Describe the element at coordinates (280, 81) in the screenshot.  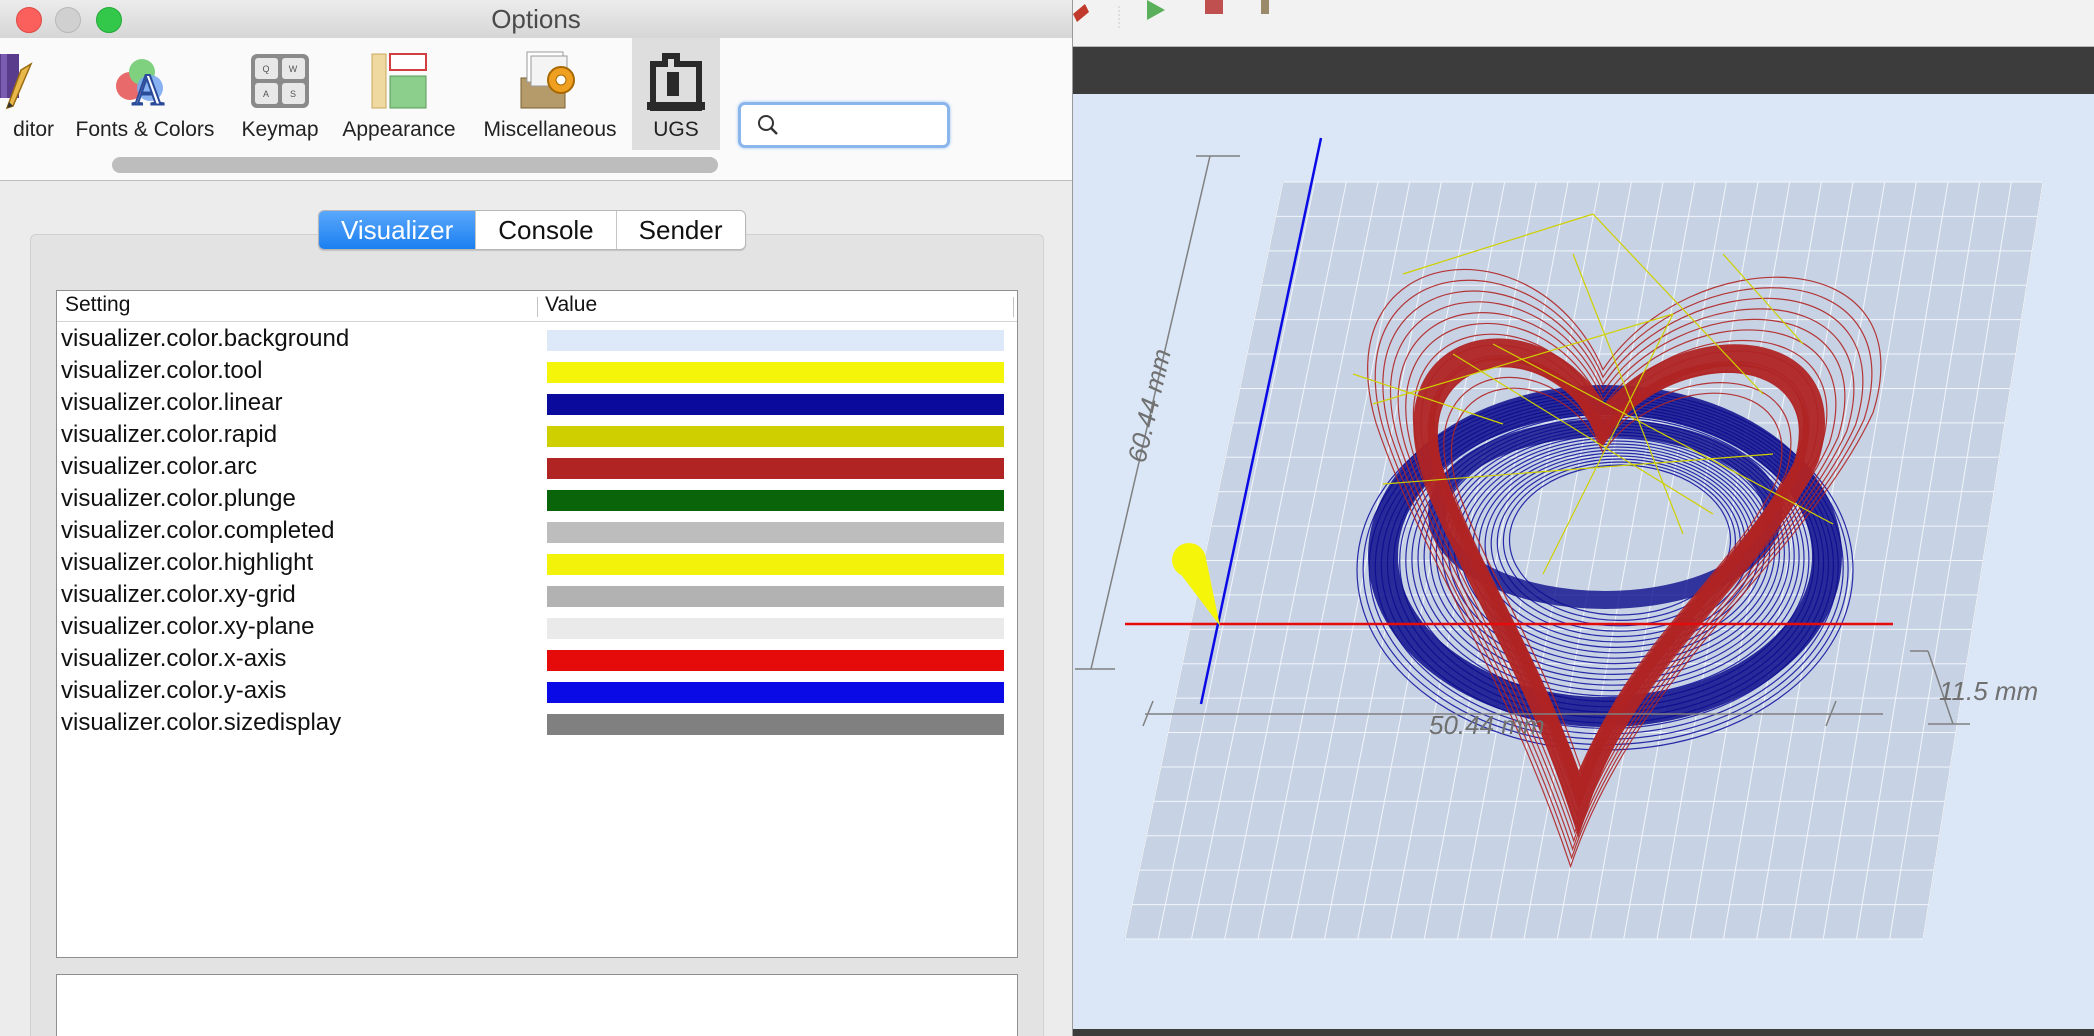
I see `keymap-icon: Q W A S` at that location.